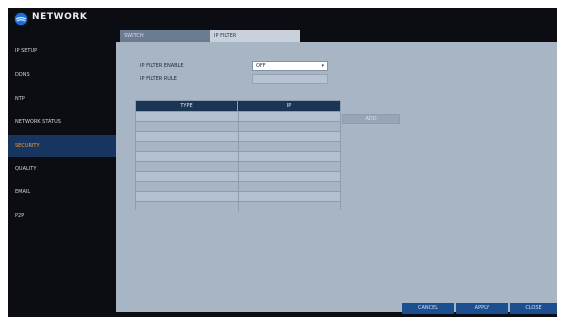 The image size is (563, 322). Describe the element at coordinates (165, 36) in the screenshot. I see `tab-switch: SWITCH` at that location.